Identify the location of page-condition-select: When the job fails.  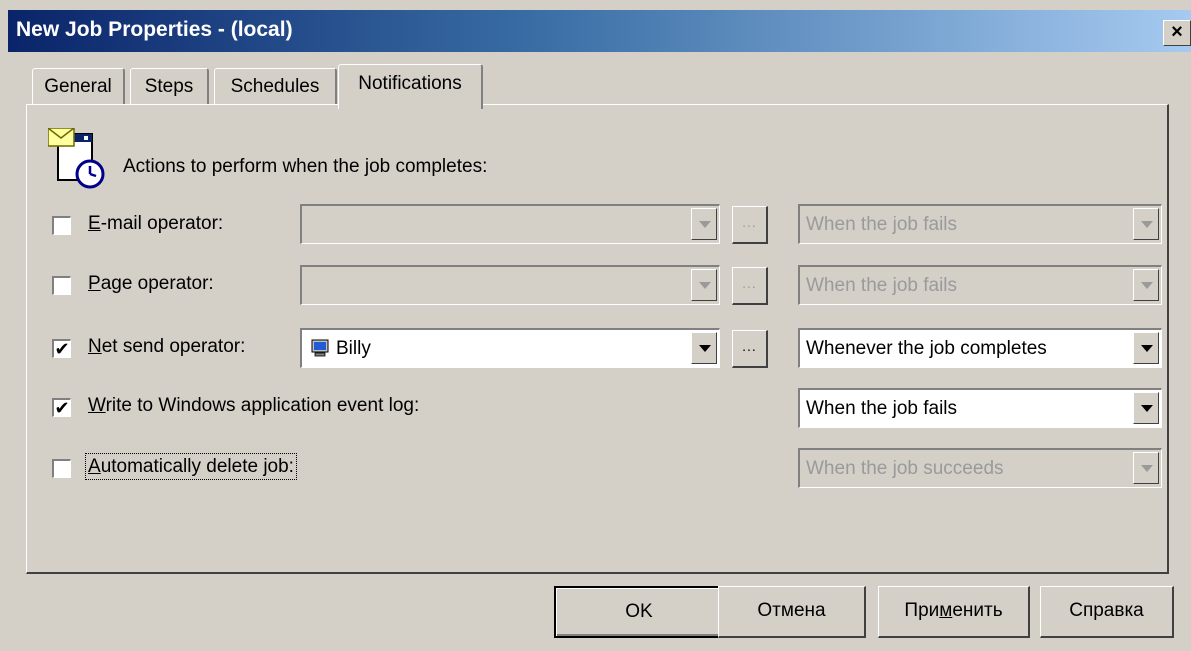
(980, 285).